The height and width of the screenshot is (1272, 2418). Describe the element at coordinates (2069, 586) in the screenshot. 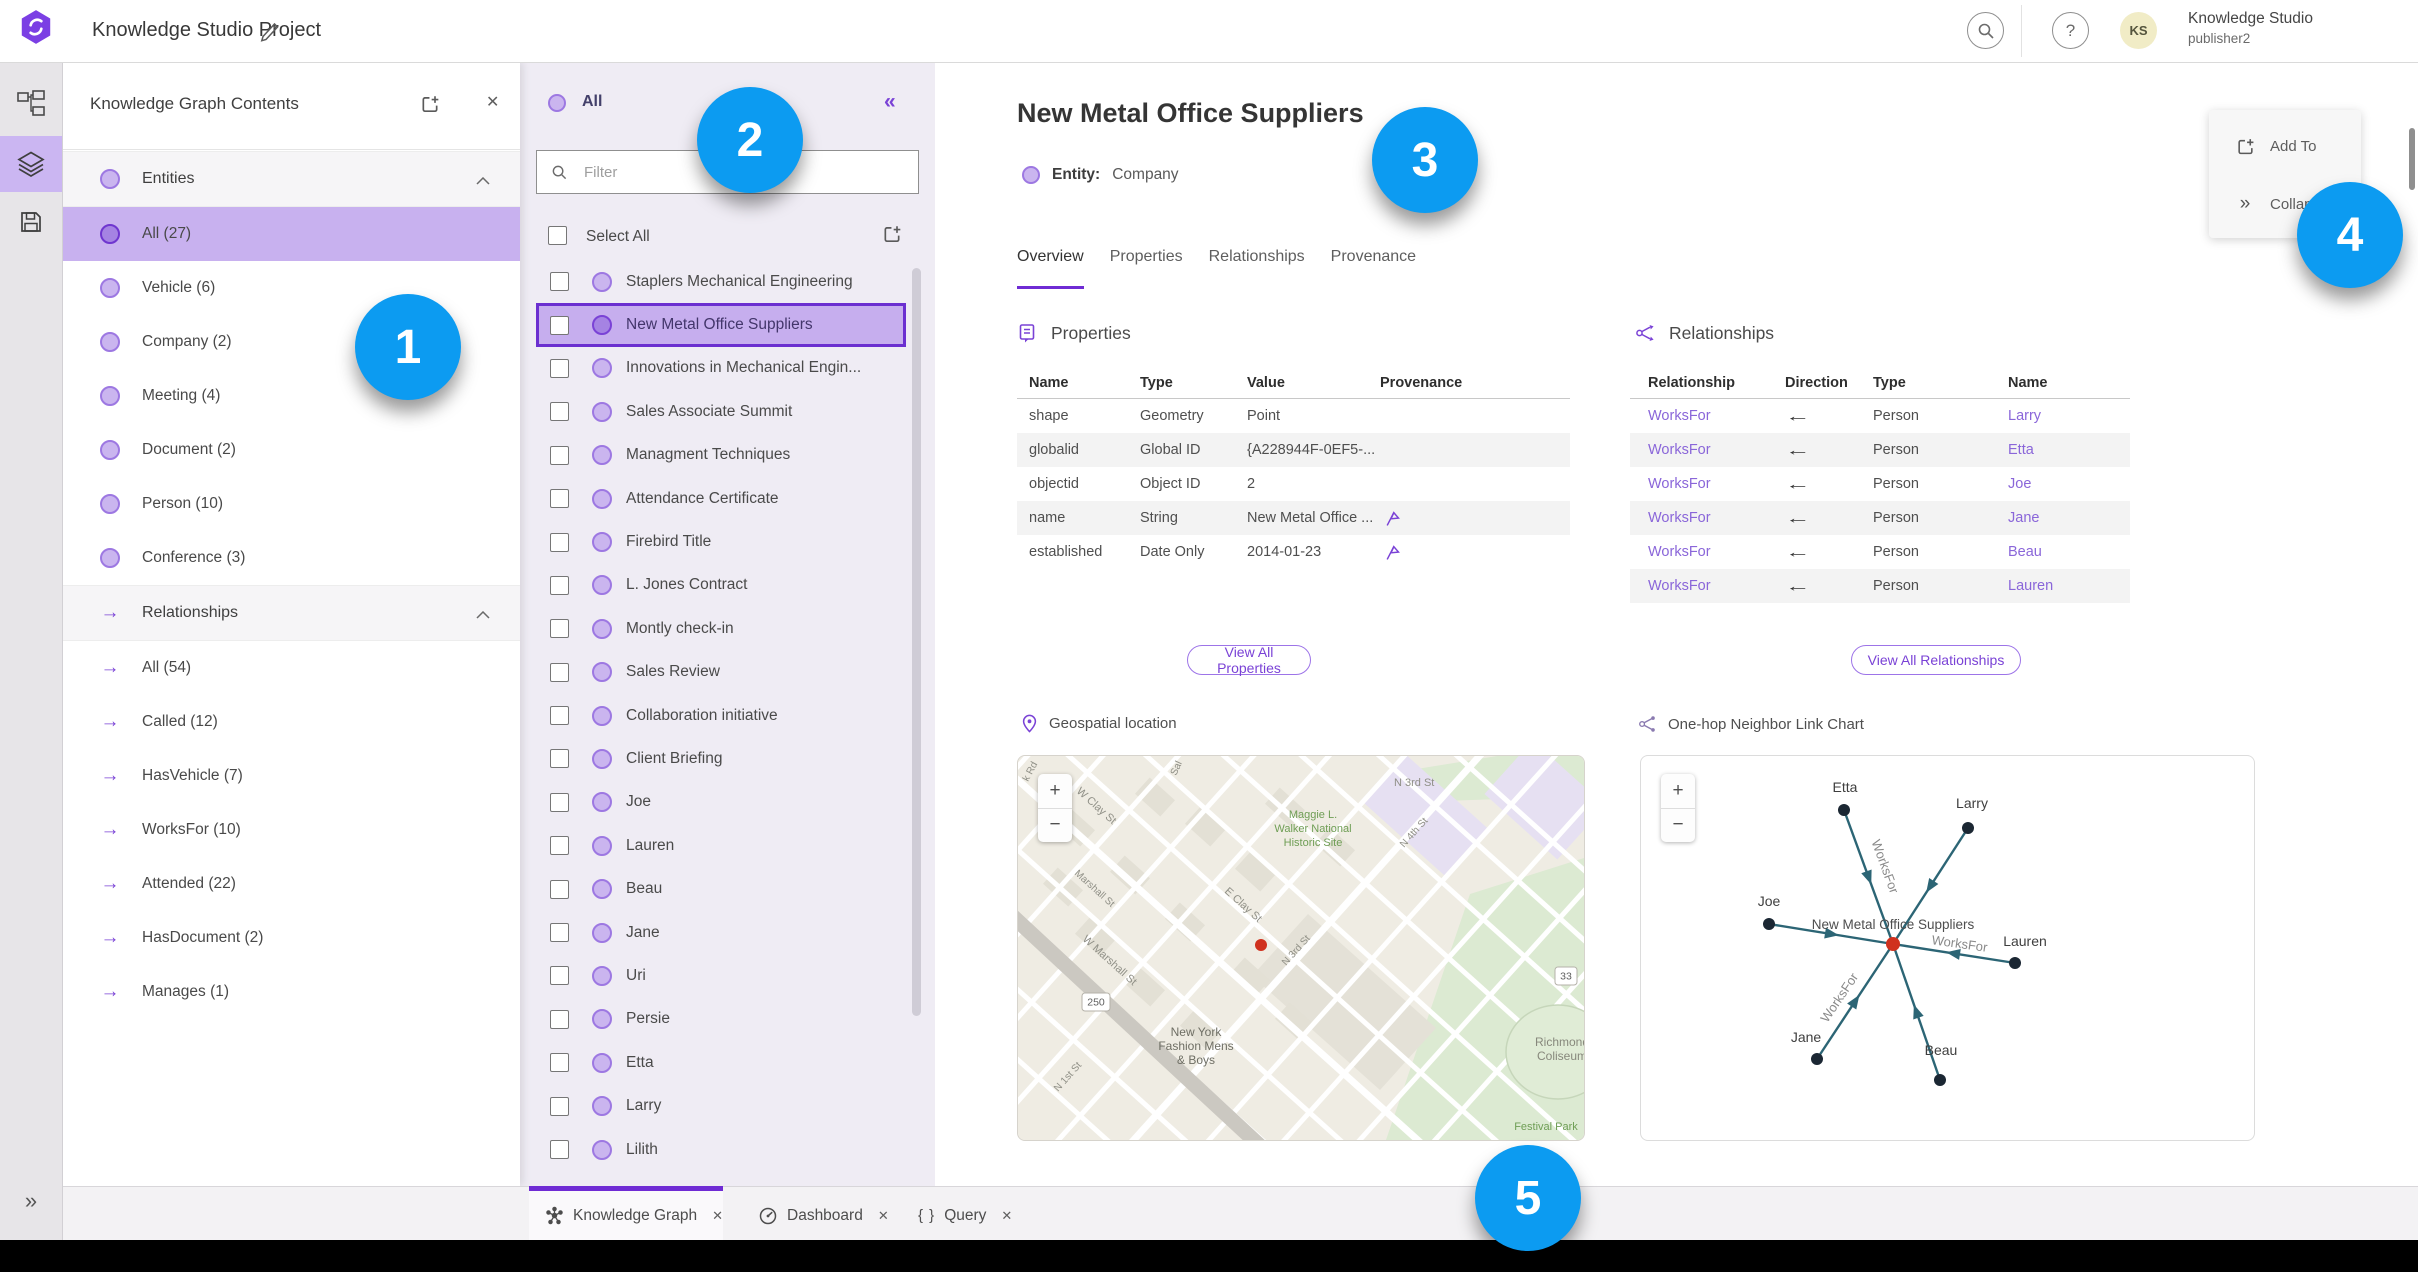

I see `name-link: Lauren` at that location.